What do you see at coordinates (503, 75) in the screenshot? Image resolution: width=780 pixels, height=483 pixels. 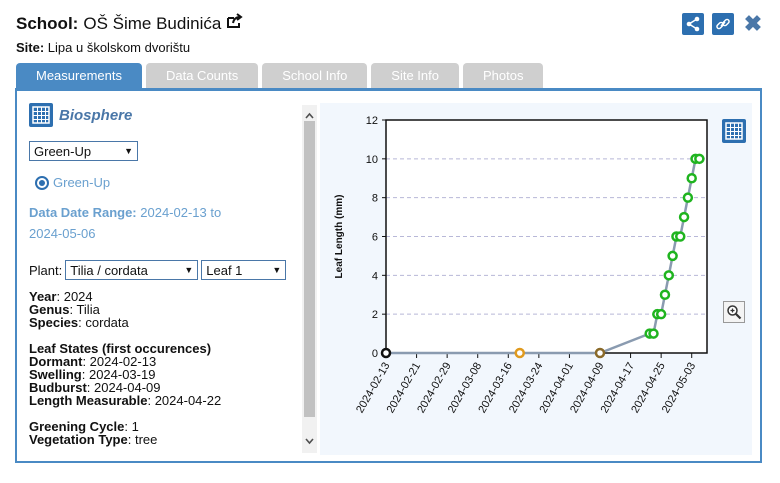 I see `tab-photos: Photos` at bounding box center [503, 75].